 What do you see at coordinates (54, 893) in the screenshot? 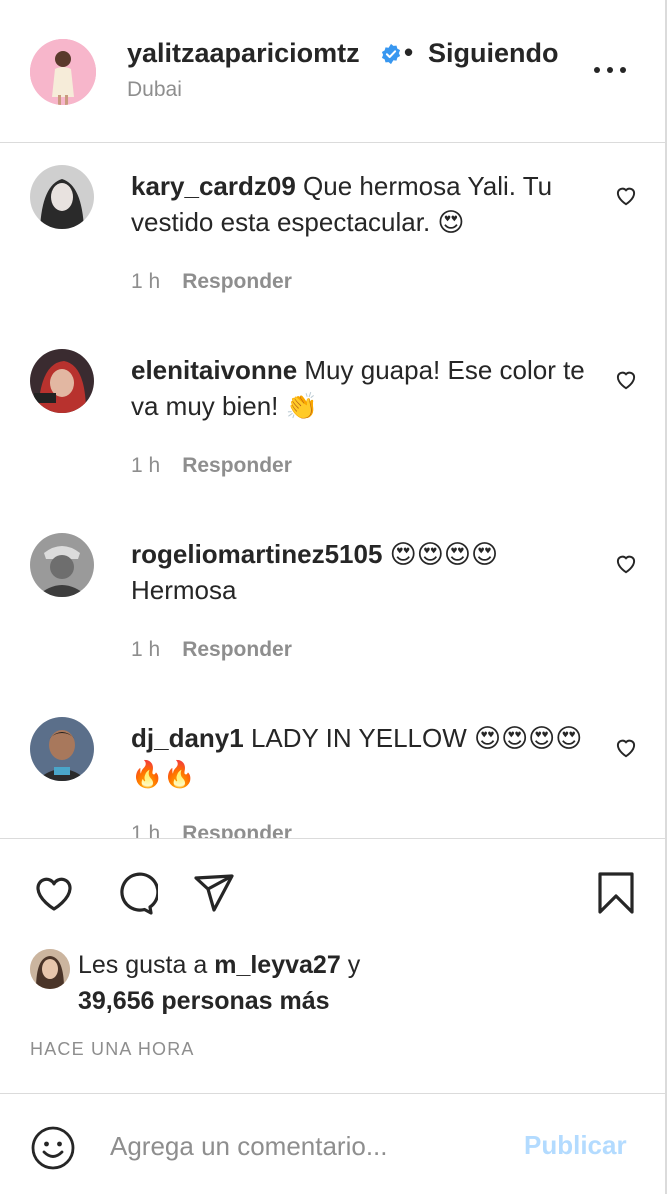
I see `like-heart-icon` at bounding box center [54, 893].